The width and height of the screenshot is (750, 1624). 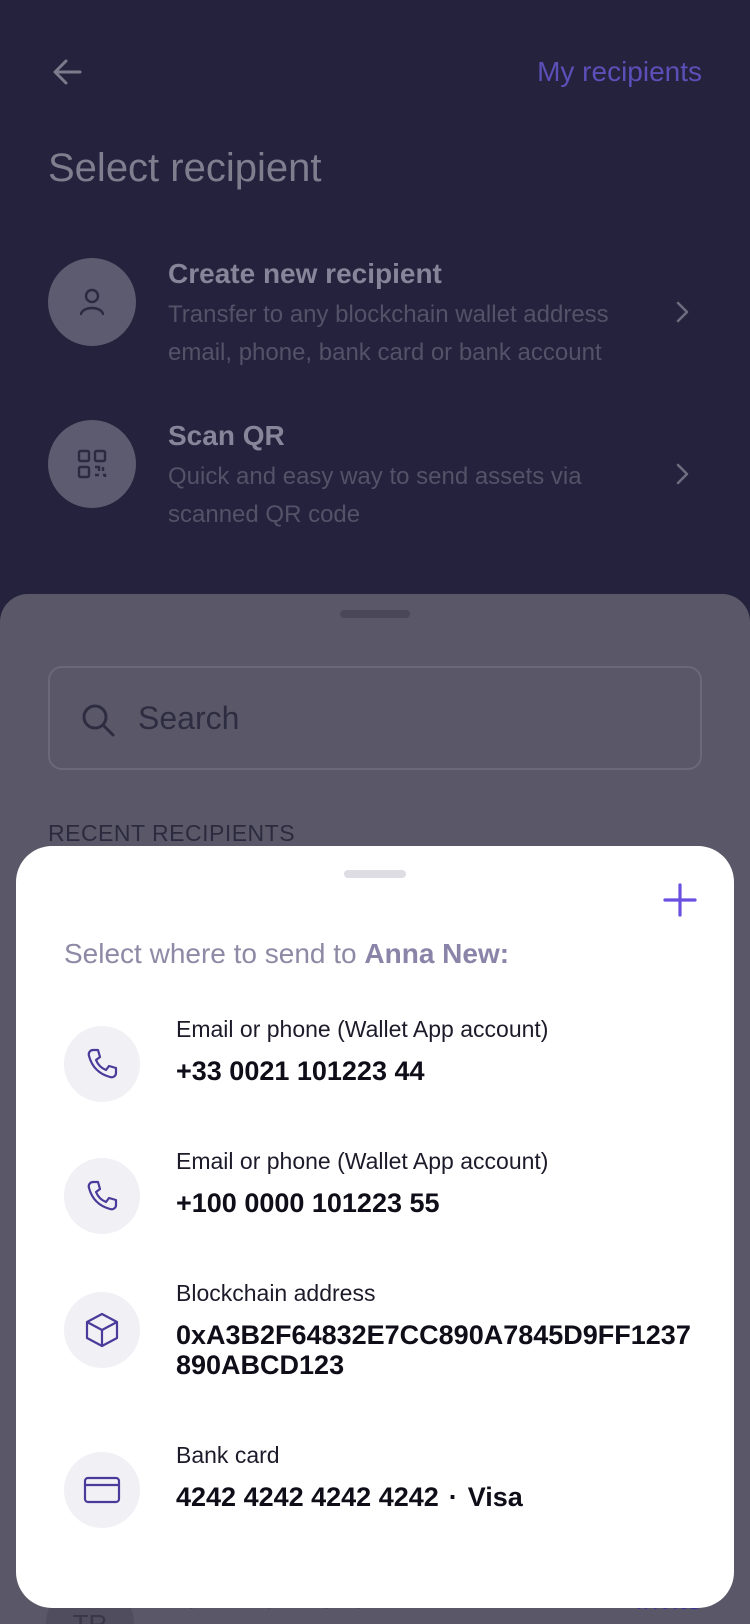 What do you see at coordinates (308, 1203) in the screenshot?
I see `destination-value: +100 0000 101223 55` at bounding box center [308, 1203].